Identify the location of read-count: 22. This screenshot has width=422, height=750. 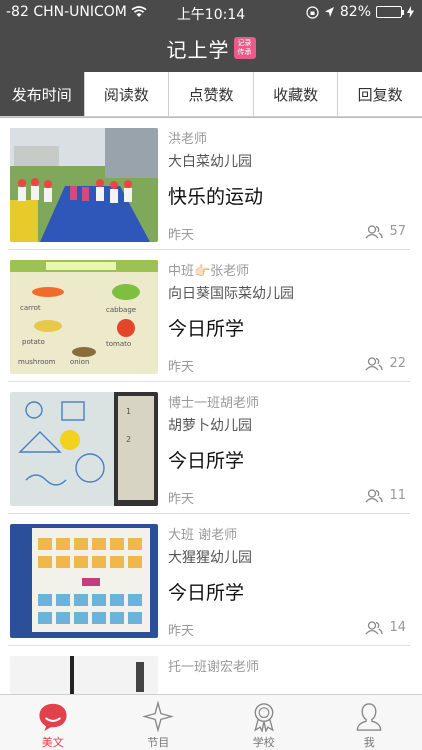
(385, 363).